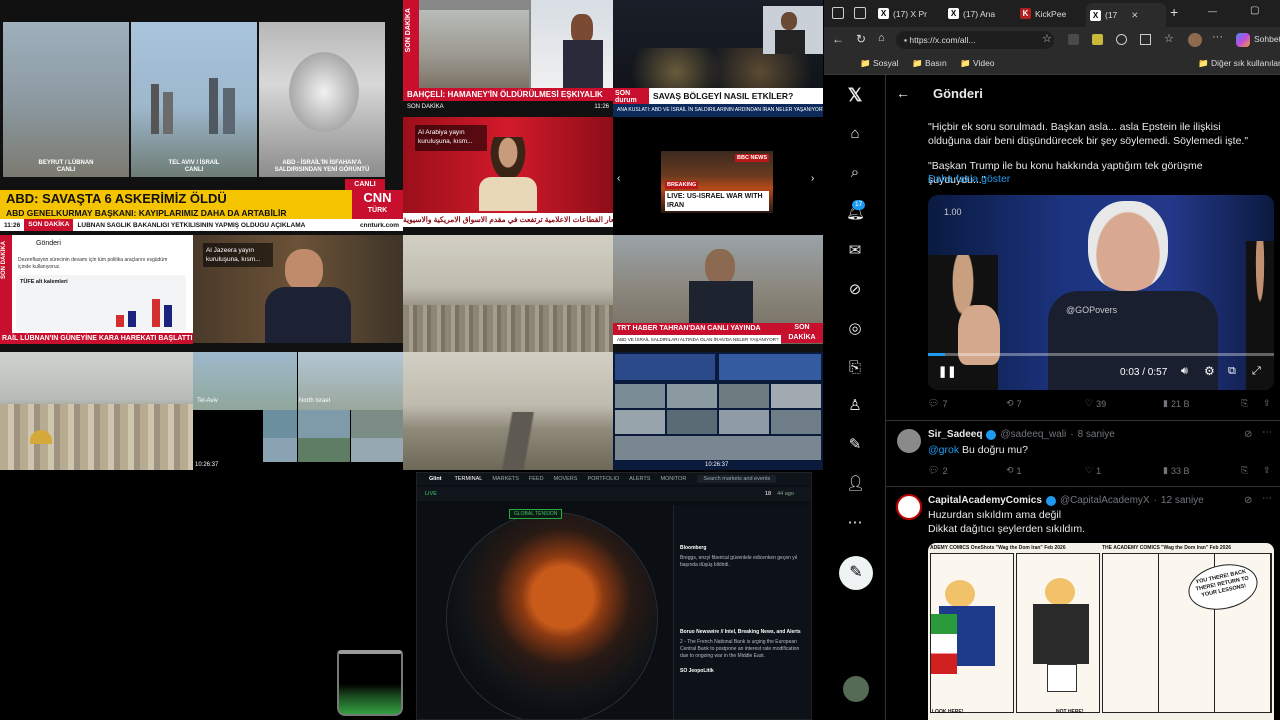 The image size is (1280, 720). What do you see at coordinates (1014, 470) in the screenshot?
I see `repost-count: ⟲ 1` at bounding box center [1014, 470].